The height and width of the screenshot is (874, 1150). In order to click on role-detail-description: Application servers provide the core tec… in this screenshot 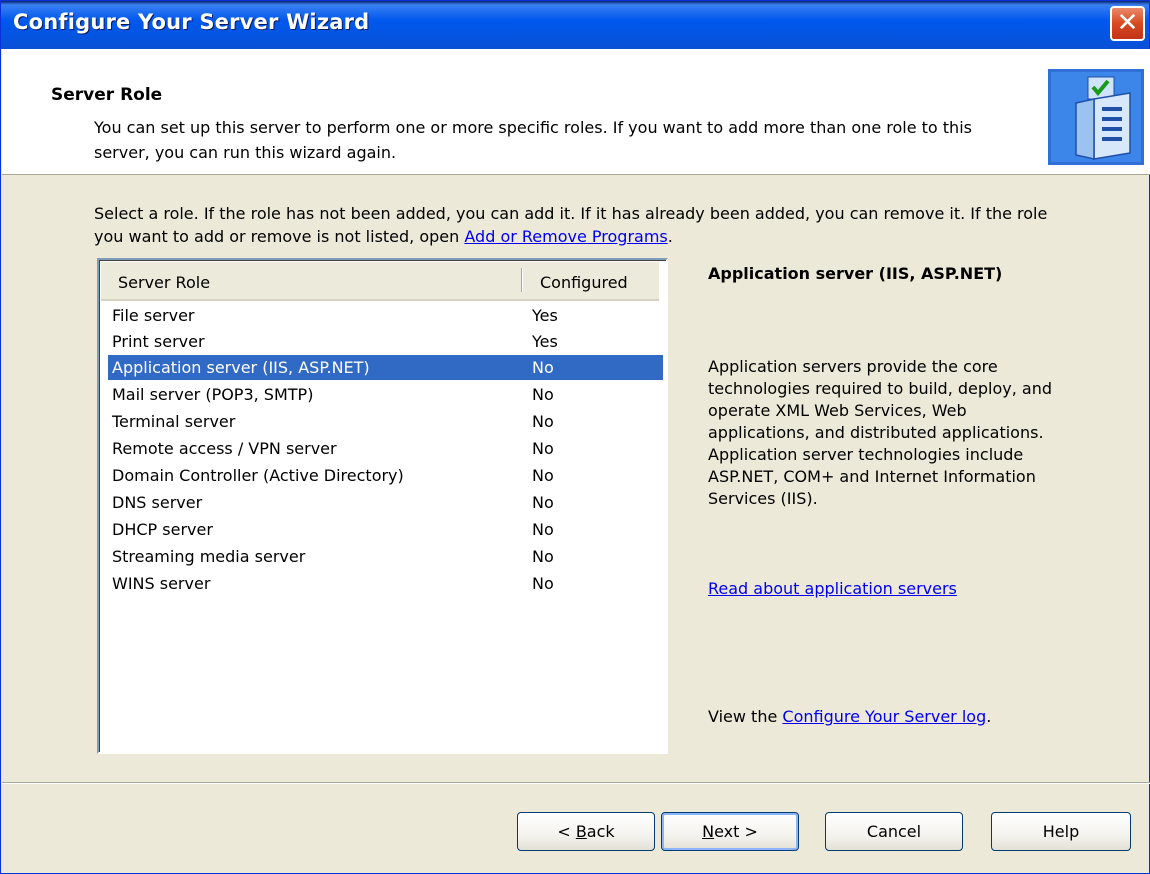, I will do `click(880, 432)`.